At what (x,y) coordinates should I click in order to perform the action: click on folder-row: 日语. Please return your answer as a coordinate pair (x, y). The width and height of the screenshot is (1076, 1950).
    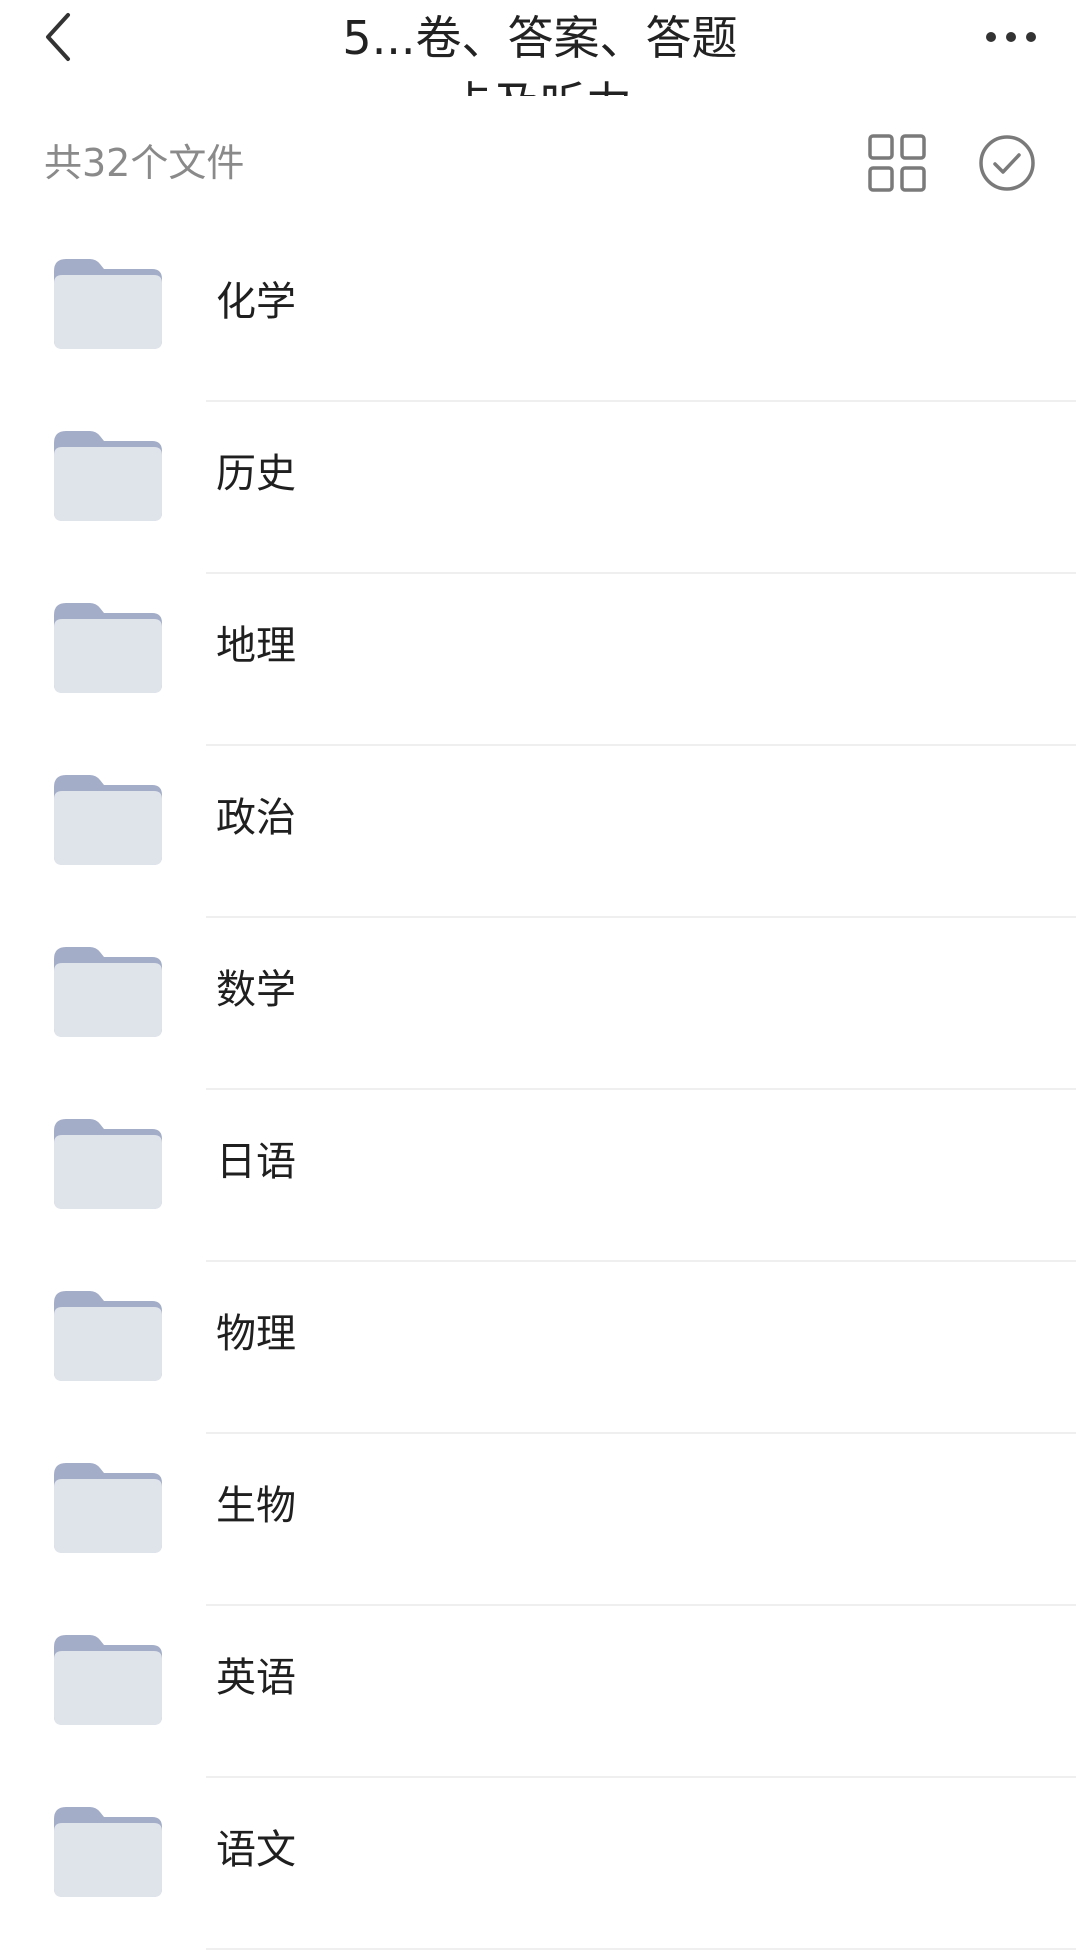
    Looking at the image, I should click on (538, 1176).